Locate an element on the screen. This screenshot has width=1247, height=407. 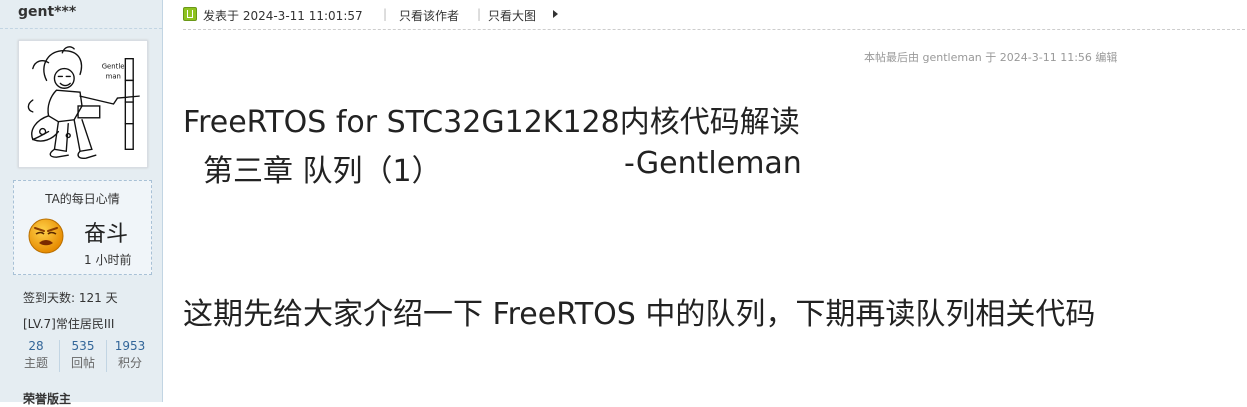
stat-threads-label: 主题 is located at coordinates (35, 363).